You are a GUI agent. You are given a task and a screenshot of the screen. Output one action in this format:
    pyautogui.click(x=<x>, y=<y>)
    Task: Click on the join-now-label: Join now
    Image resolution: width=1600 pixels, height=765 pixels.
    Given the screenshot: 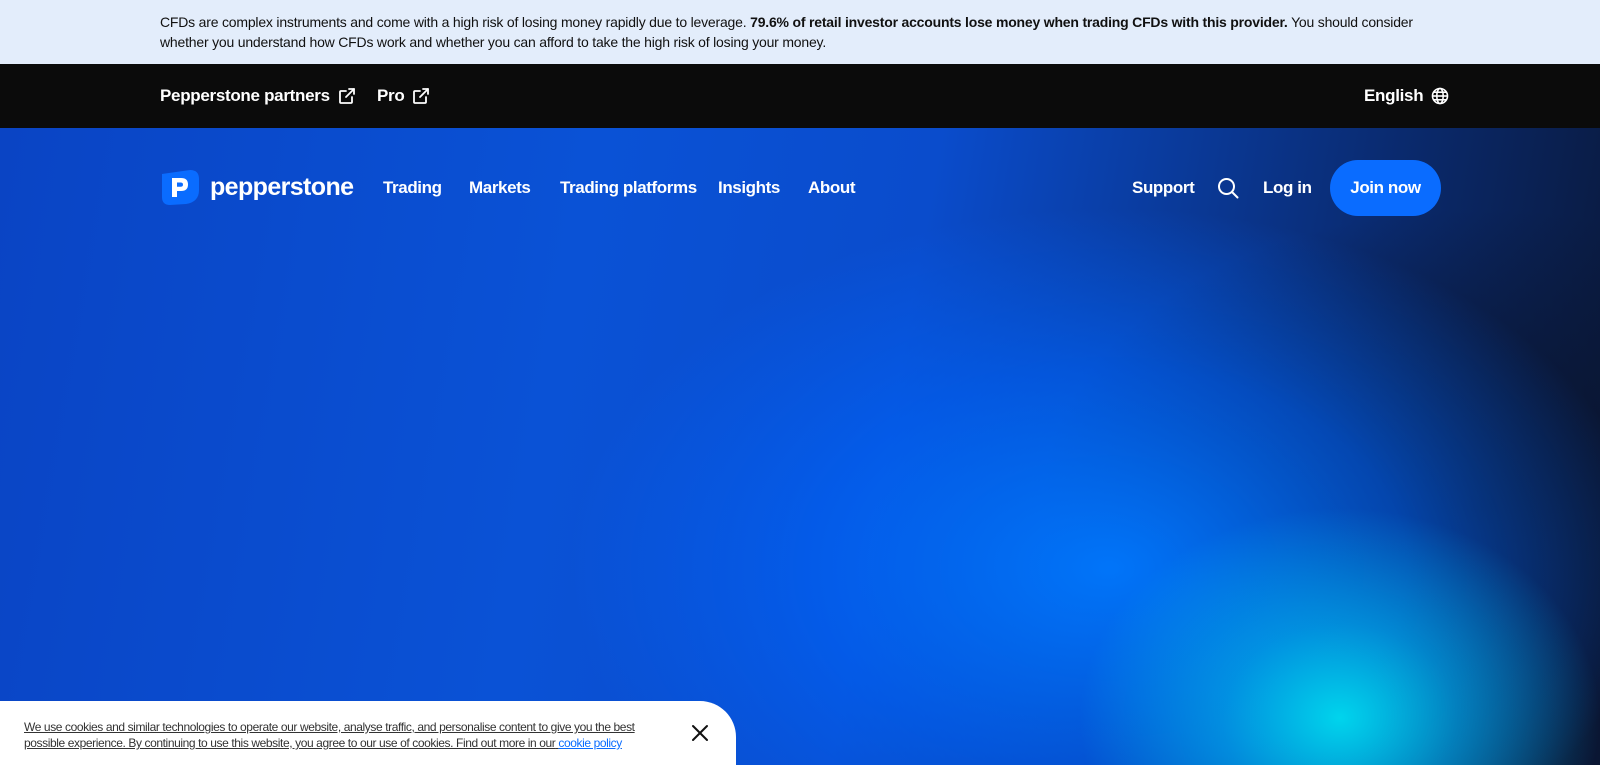 What is the action you would take?
    pyautogui.click(x=1385, y=187)
    